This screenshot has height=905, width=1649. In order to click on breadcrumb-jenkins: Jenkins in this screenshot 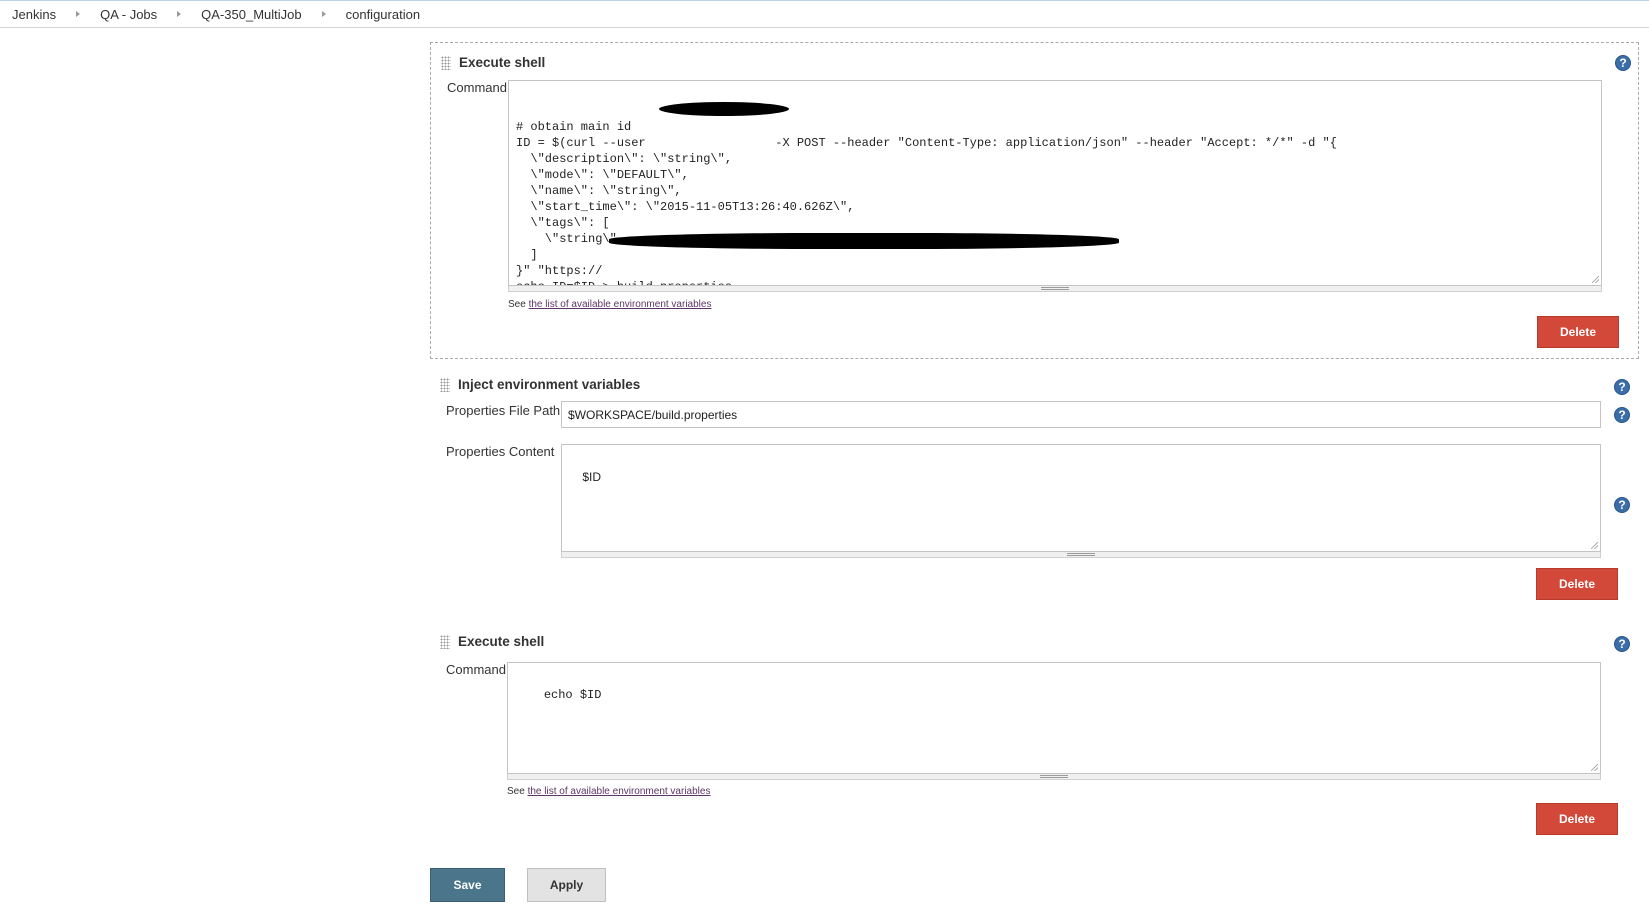, I will do `click(34, 14)`.